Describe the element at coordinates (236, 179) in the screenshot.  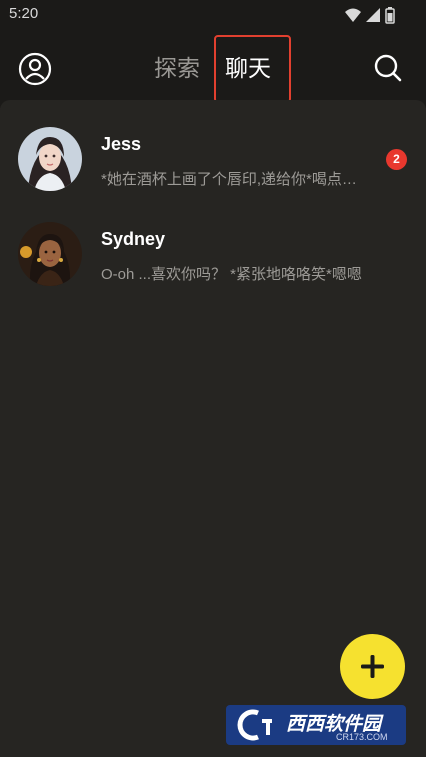
I see `chat-preview: *她在酒杯上画了个唇印,递给你*喝点什么` at that location.